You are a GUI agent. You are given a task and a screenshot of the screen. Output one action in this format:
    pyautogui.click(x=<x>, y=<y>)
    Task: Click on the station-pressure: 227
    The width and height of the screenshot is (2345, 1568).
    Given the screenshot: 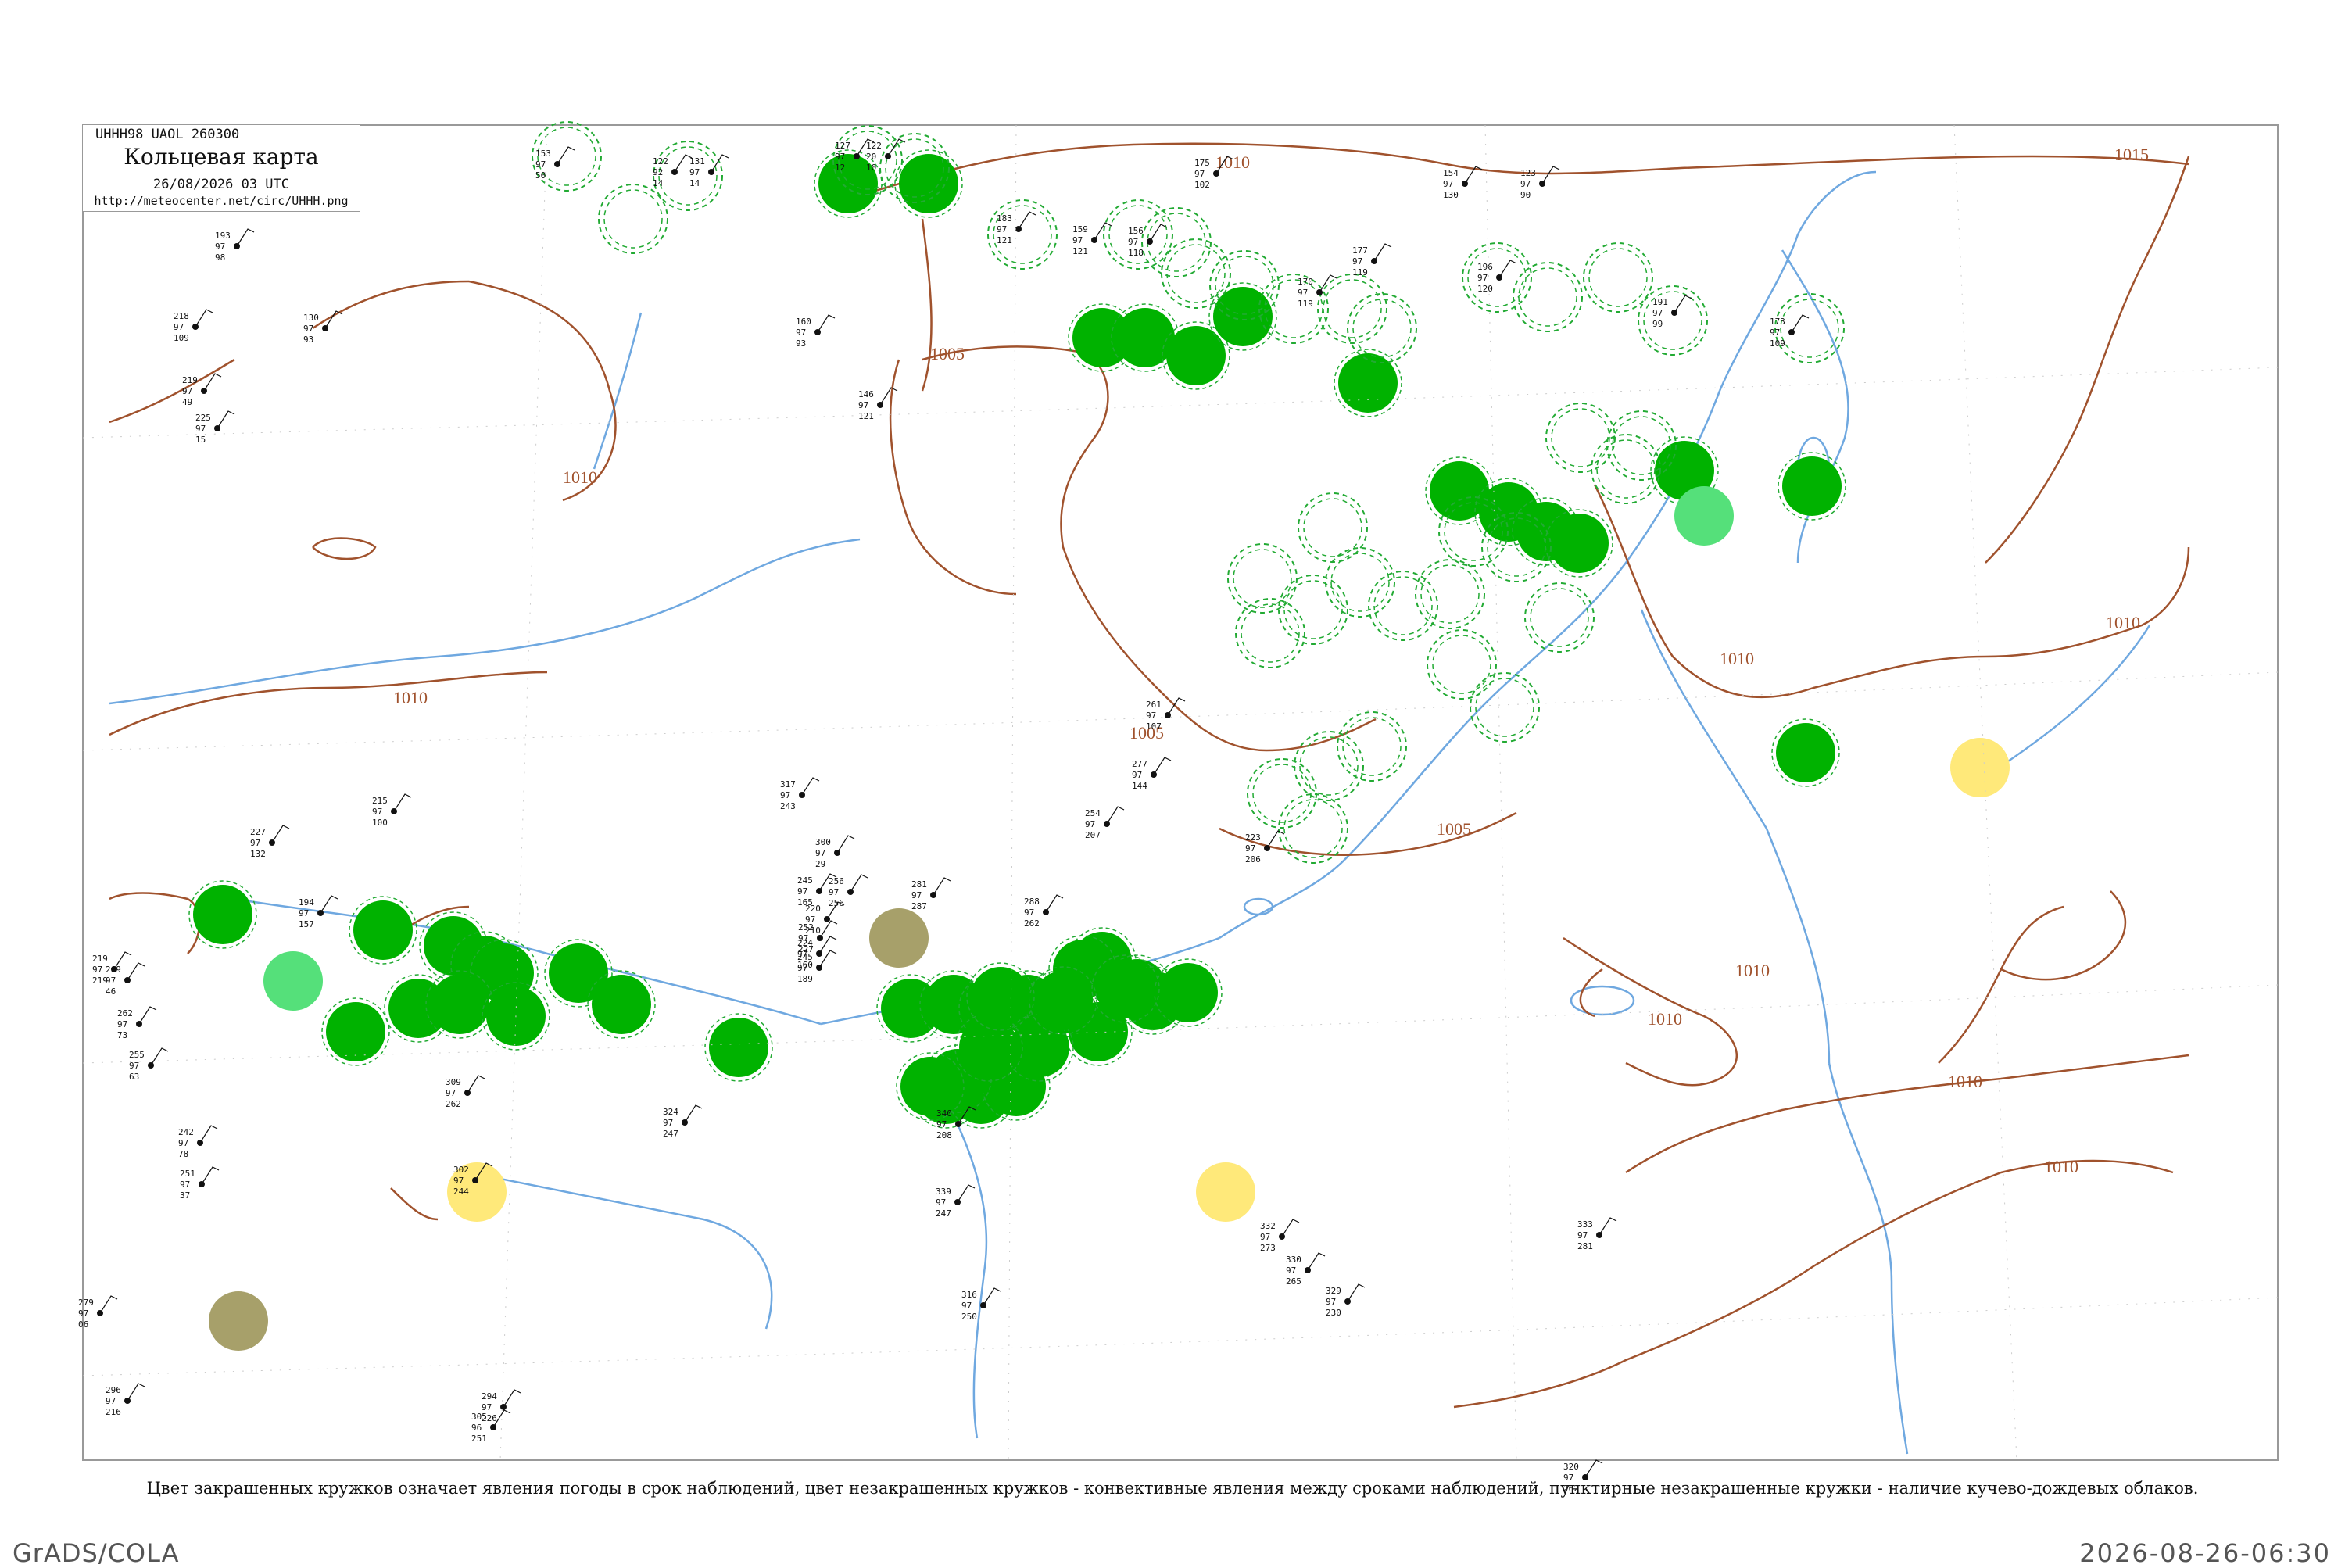 What is the action you would take?
    pyautogui.click(x=258, y=832)
    